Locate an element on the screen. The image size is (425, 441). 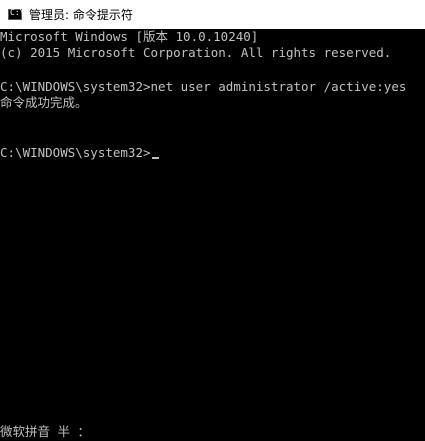
window-title: 管理员: 命令提示符 is located at coordinates (81, 15).